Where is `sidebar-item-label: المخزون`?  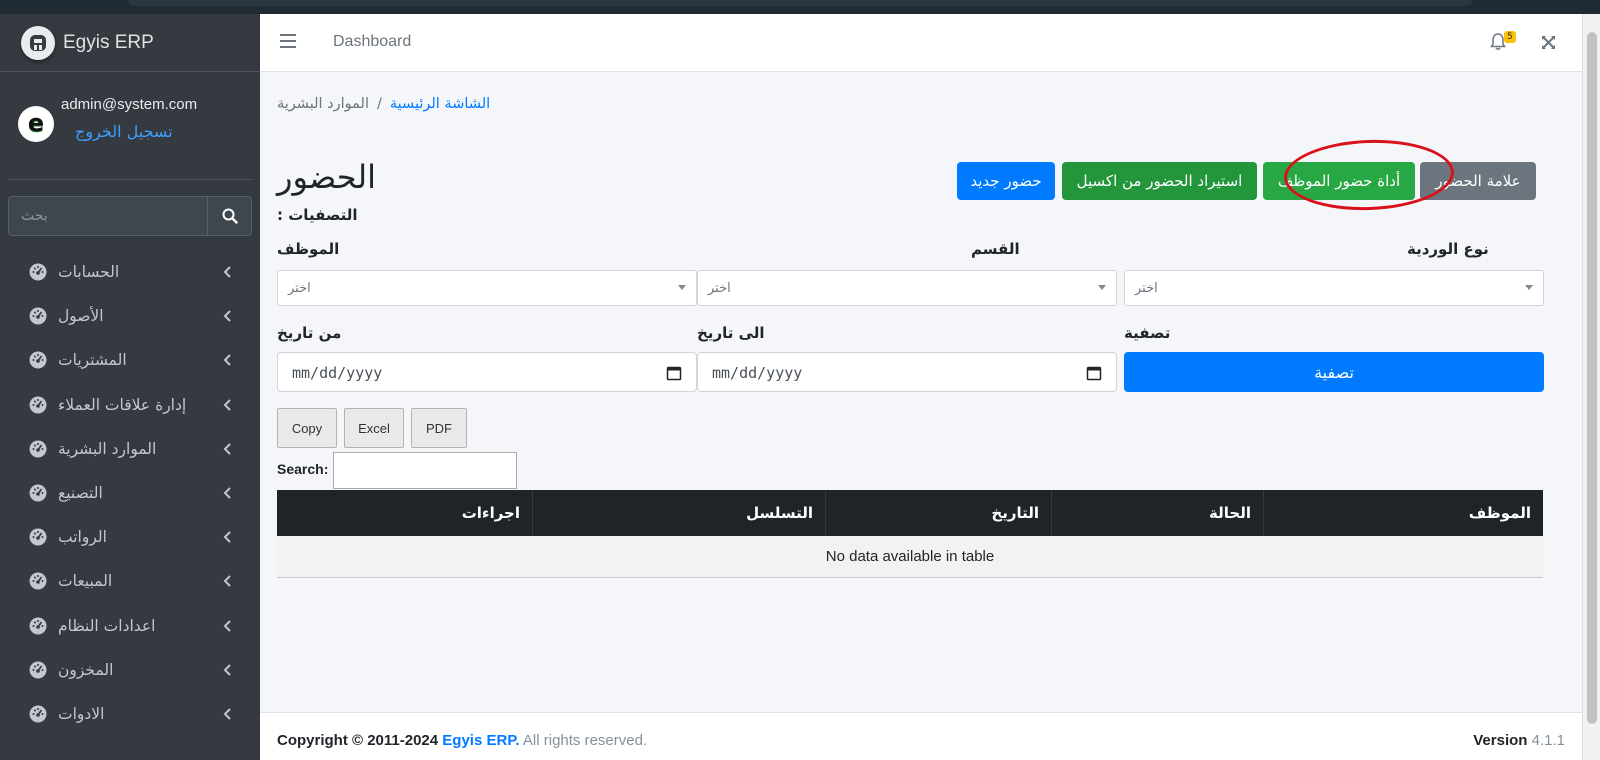
sidebar-item-label: المخزون is located at coordinates (86, 669).